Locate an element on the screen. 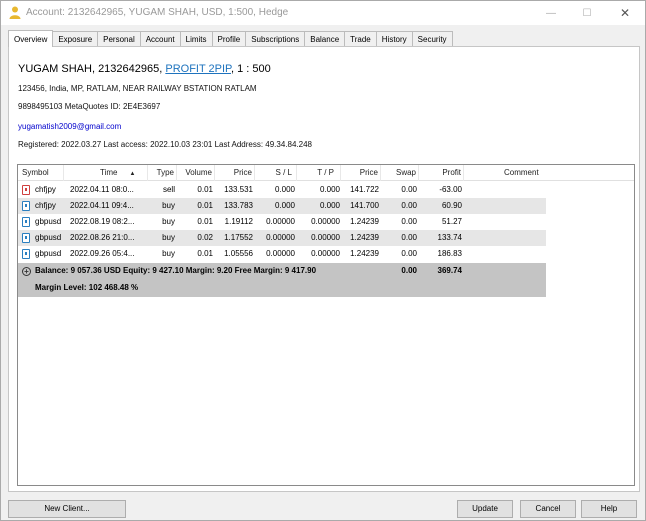  tab-exposure: Exposure is located at coordinates (76, 39).